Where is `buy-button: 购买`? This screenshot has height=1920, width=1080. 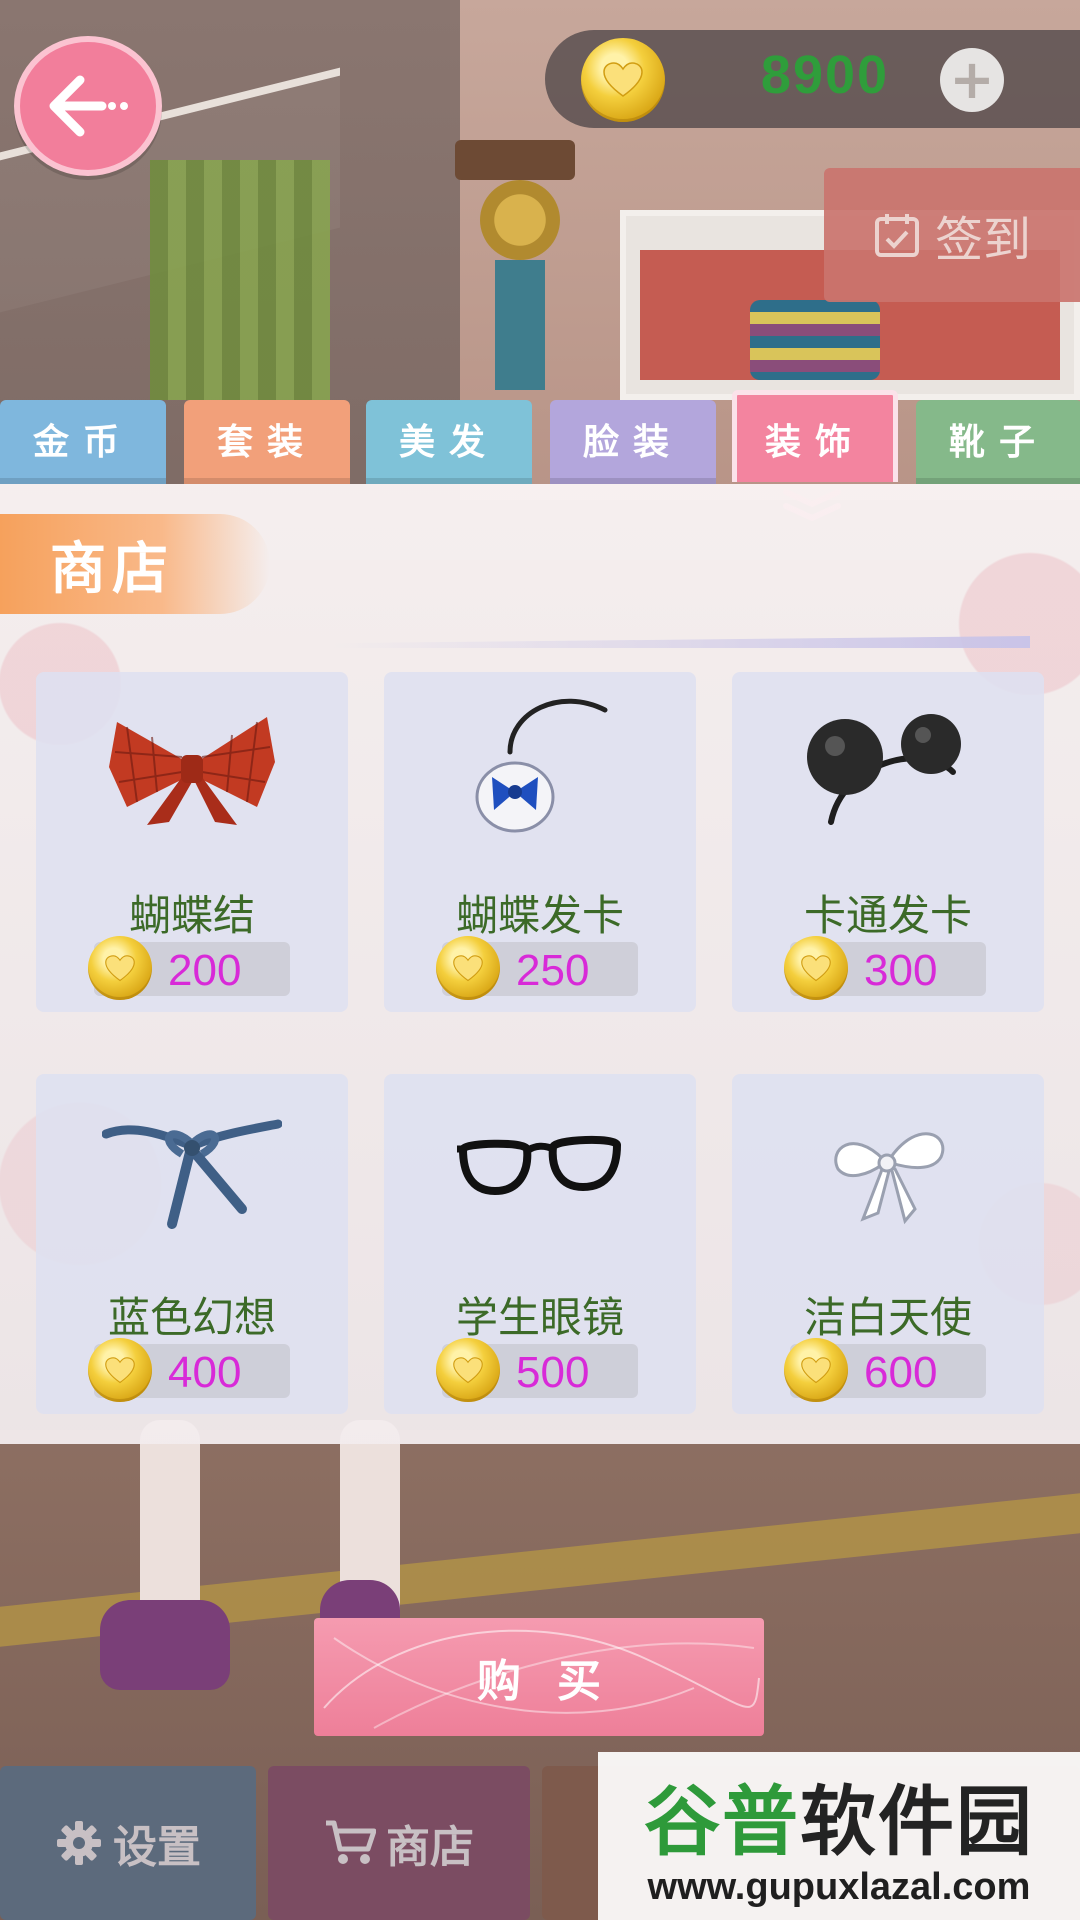
buy-button: 购买 is located at coordinates (539, 1677).